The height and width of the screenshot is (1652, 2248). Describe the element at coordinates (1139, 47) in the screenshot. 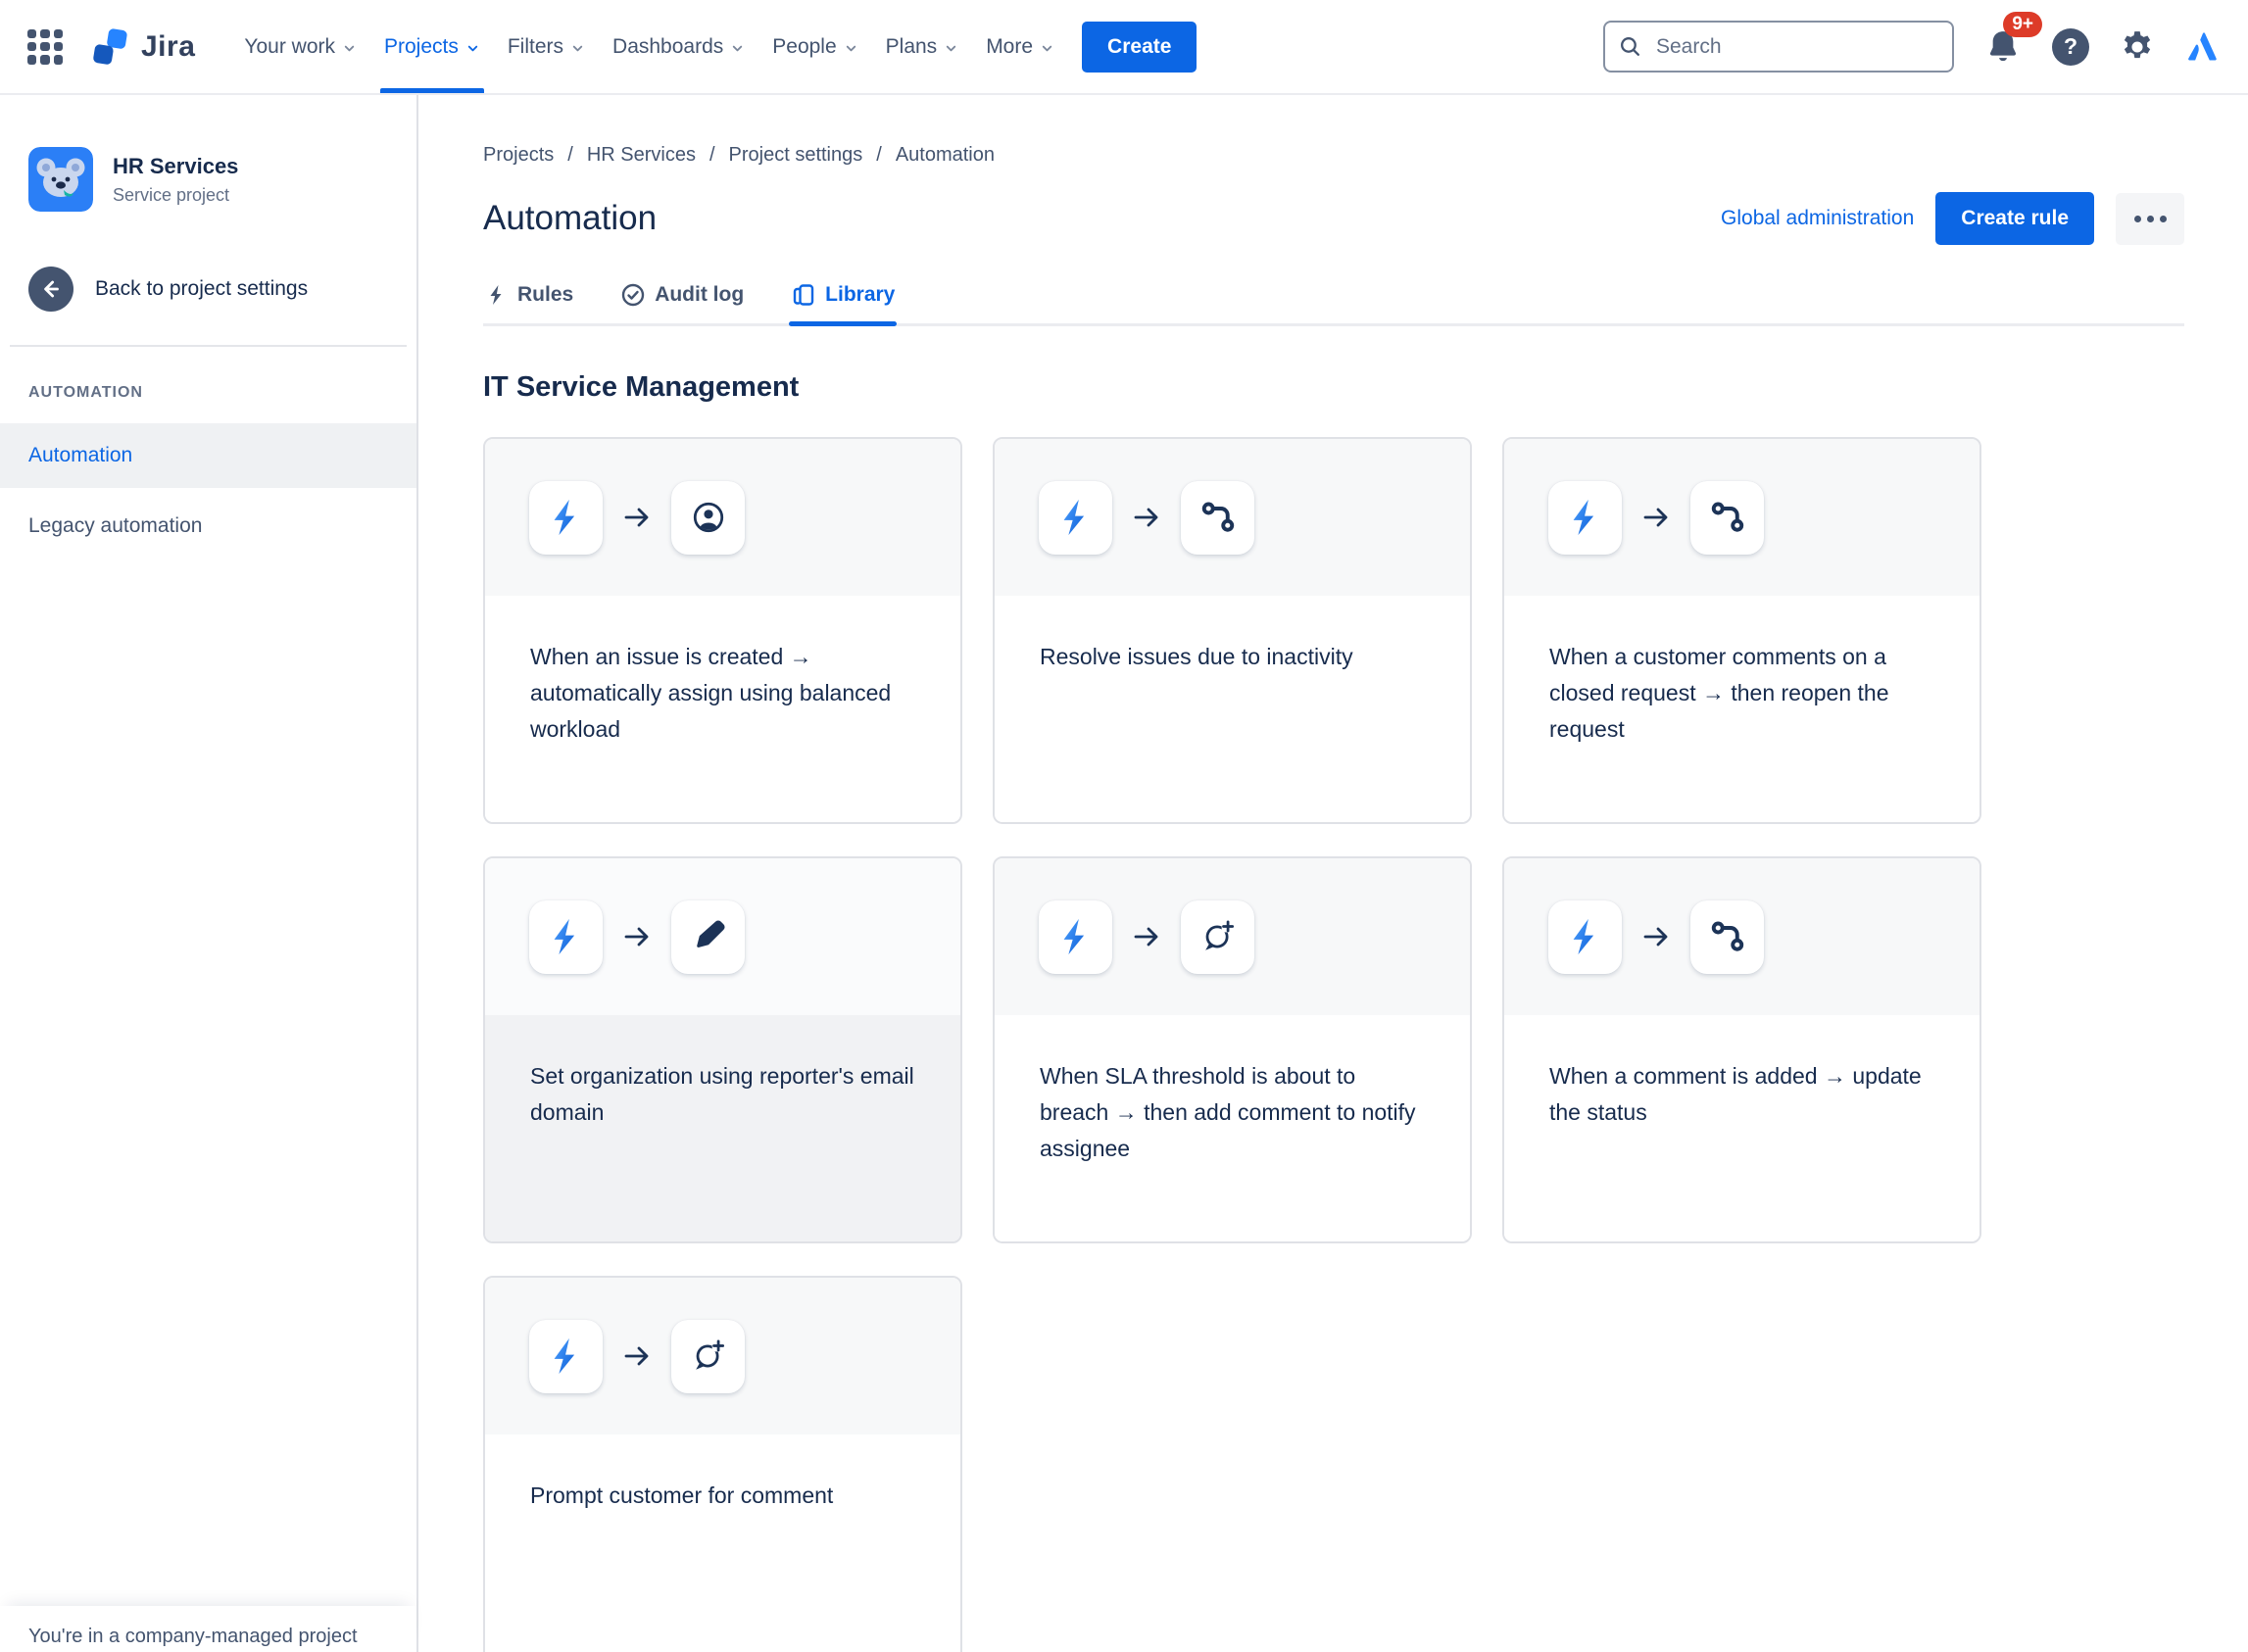

I see `create-button: Create` at that location.